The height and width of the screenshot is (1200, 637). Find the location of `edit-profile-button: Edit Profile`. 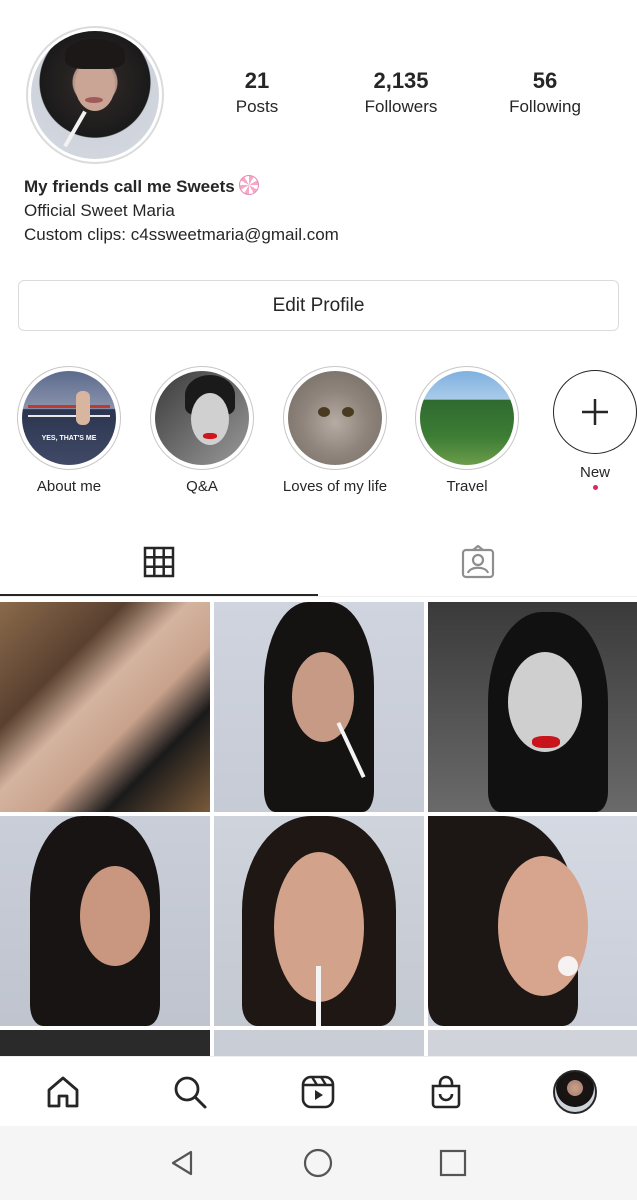

edit-profile-button: Edit Profile is located at coordinates (318, 305).